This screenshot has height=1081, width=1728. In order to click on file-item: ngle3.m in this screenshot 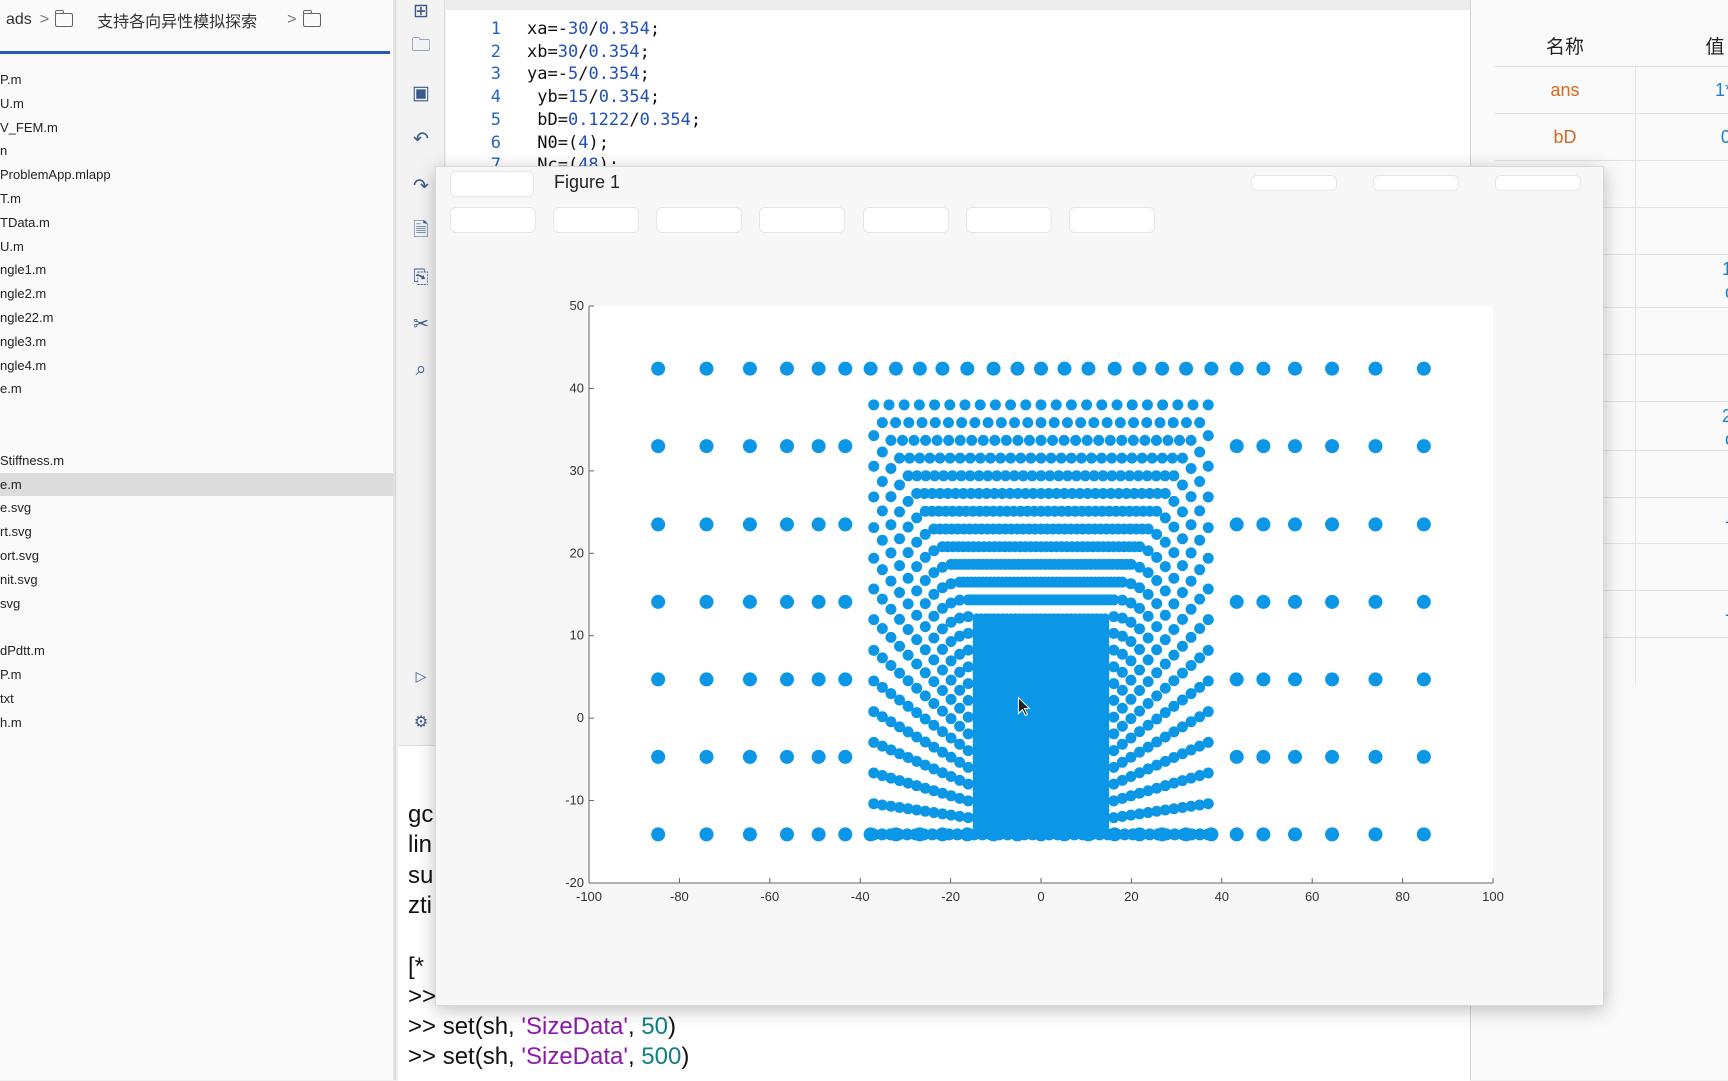, I will do `click(196, 342)`.